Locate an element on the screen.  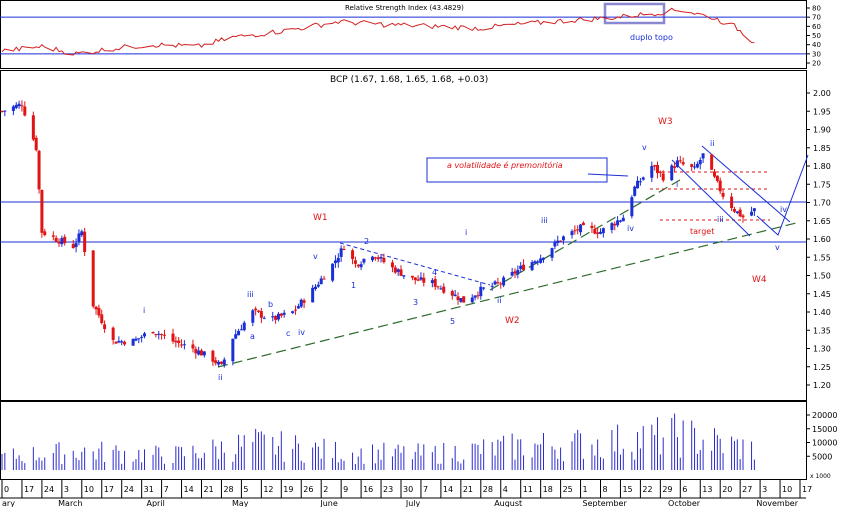
price-tick-label: 1.20 is located at coordinates (822, 385).